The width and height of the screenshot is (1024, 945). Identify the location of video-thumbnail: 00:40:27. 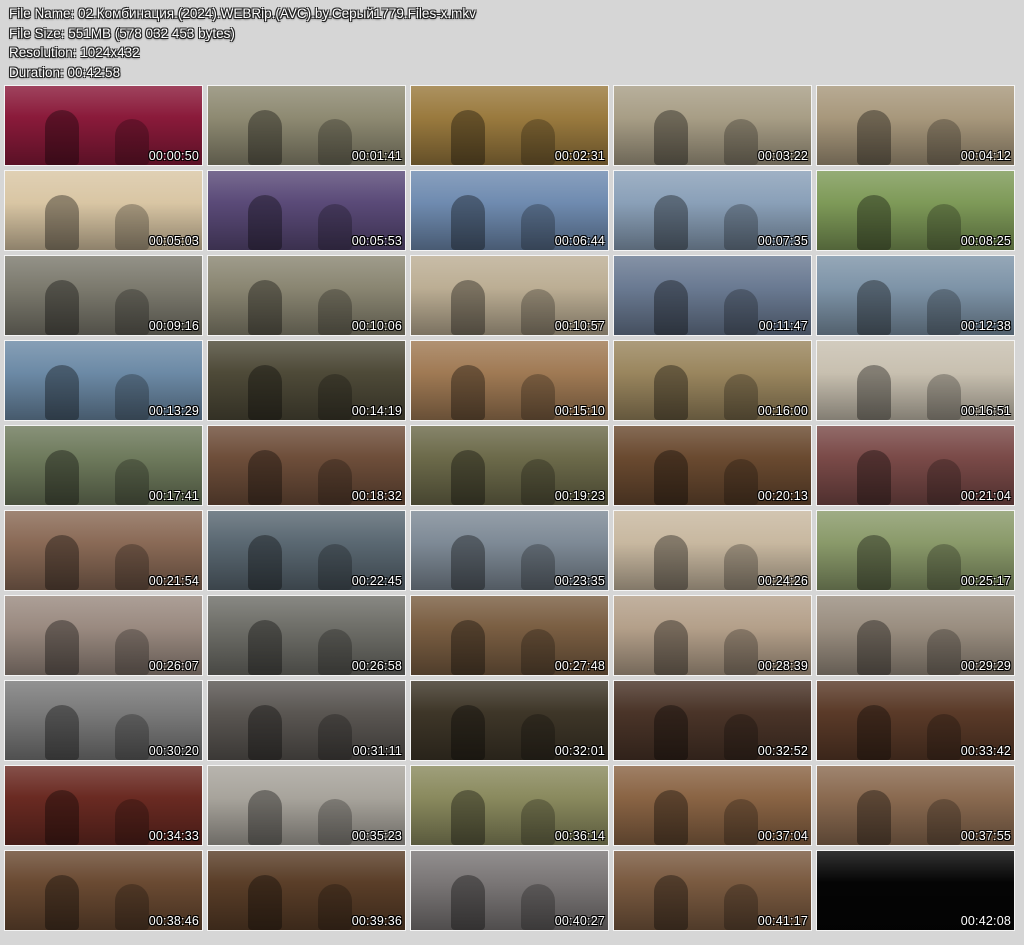
(509, 890).